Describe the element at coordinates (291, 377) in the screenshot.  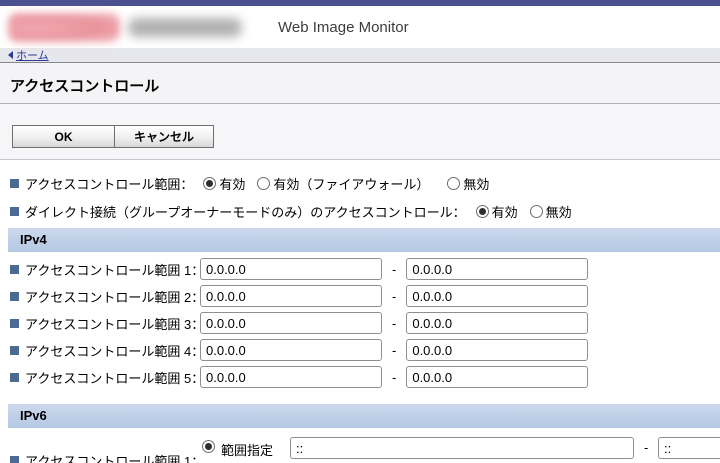
I see `ipv4-range-5-start-input` at that location.